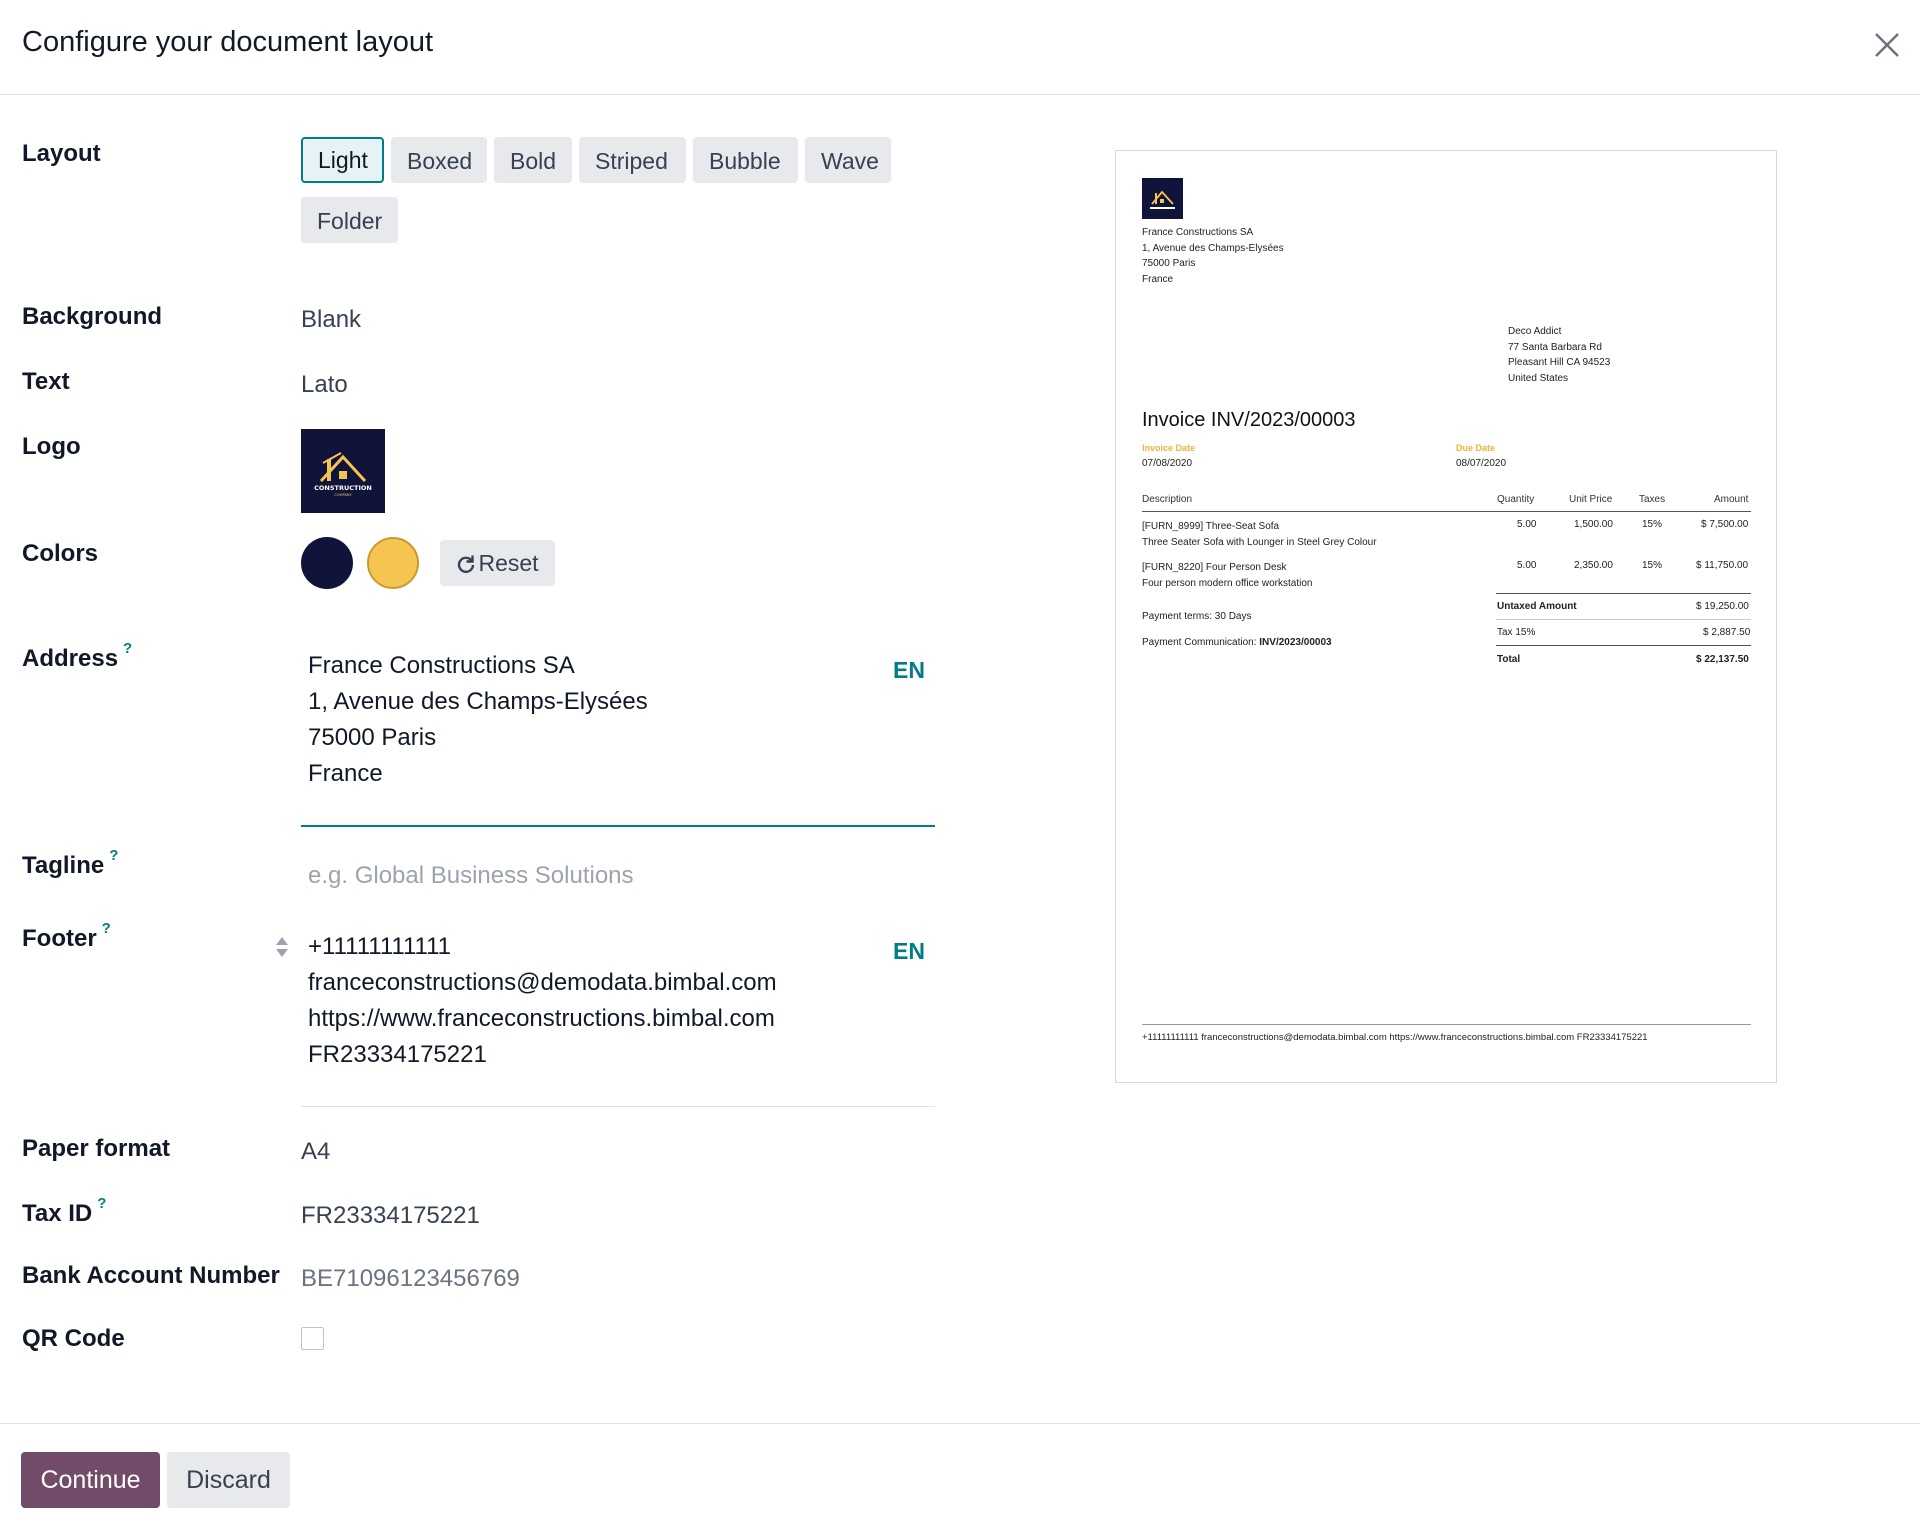 This screenshot has height=1524, width=1920. What do you see at coordinates (228, 1480) in the screenshot?
I see `discard-button: Discard` at bounding box center [228, 1480].